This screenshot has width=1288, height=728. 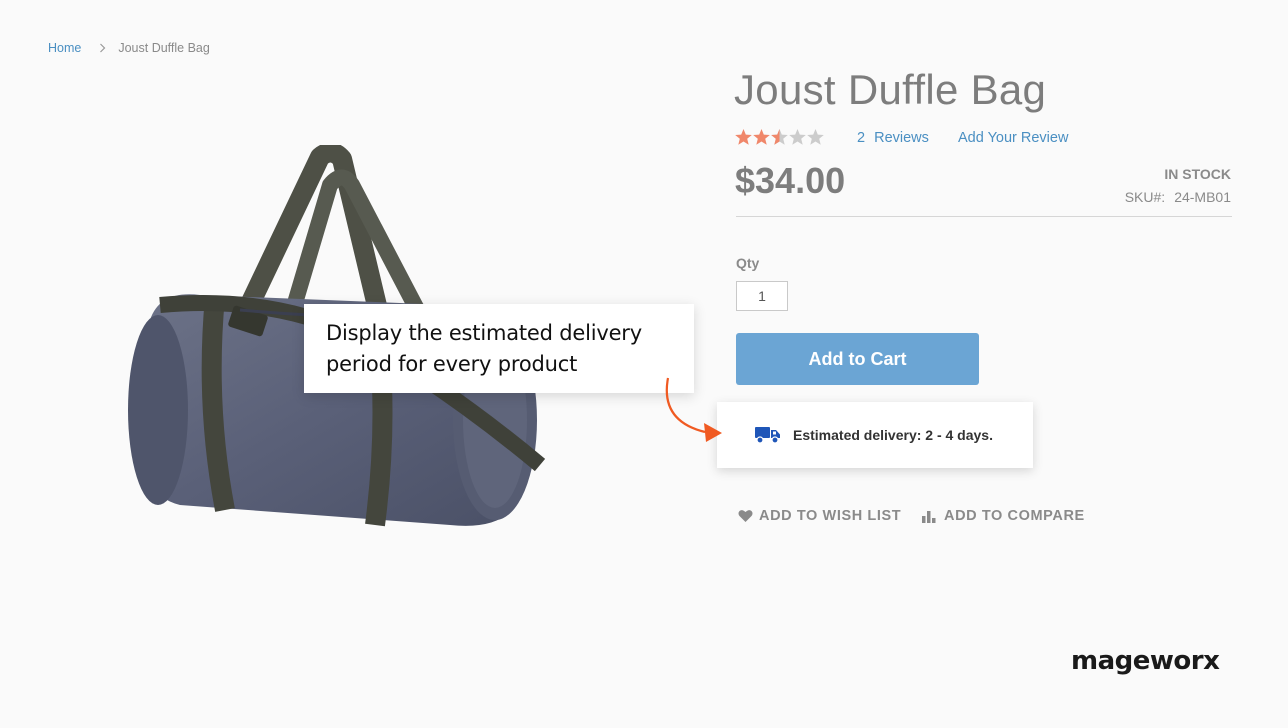 I want to click on add-to-compare-label: ADD TO COMPARE, so click(x=1014, y=516).